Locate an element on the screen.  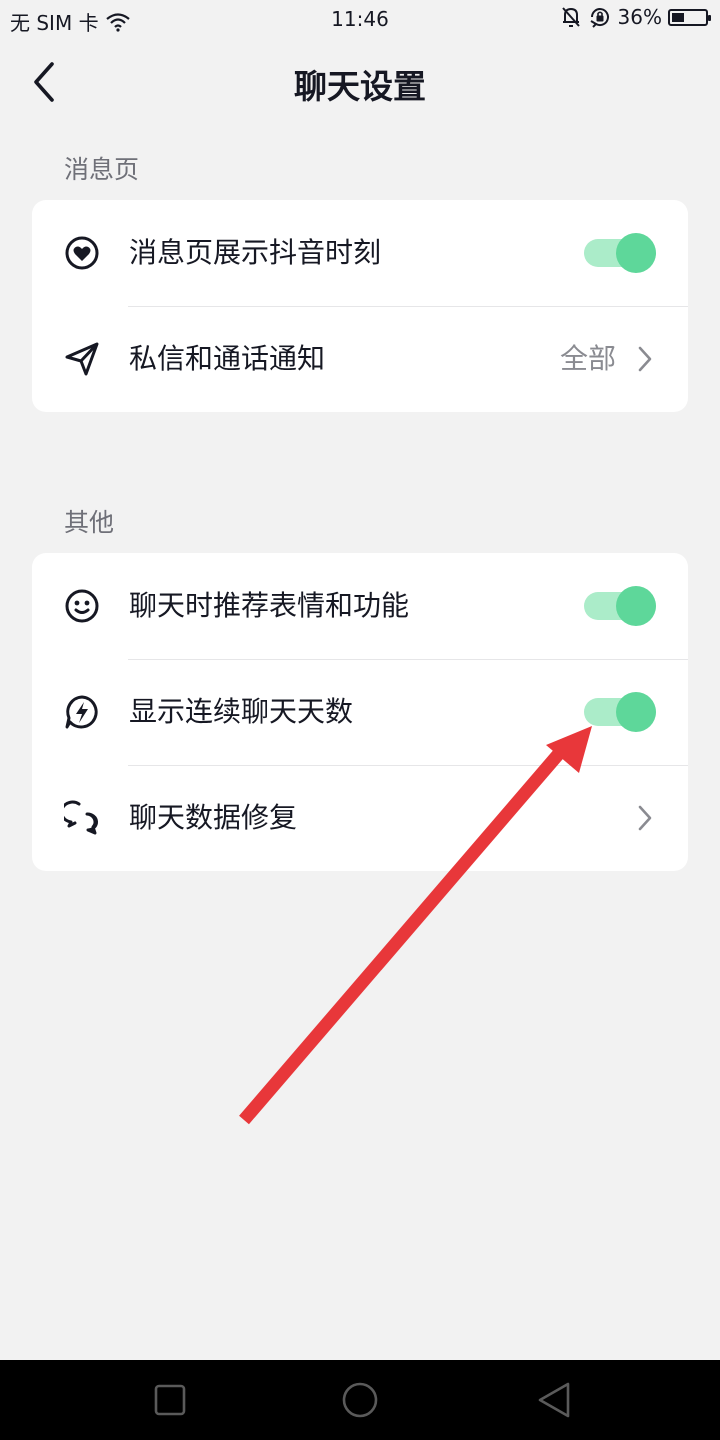
system-navigation-bar is located at coordinates (360, 1400).